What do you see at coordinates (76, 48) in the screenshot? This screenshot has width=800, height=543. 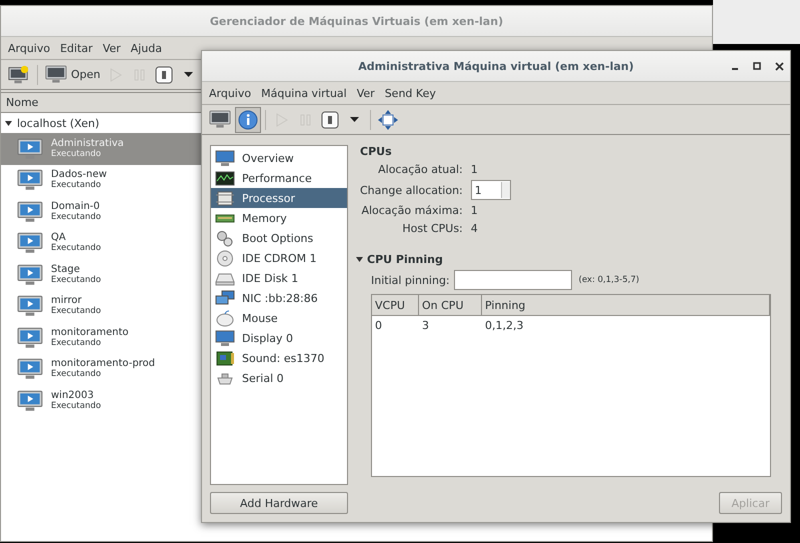 I see `menu-item: Editar` at bounding box center [76, 48].